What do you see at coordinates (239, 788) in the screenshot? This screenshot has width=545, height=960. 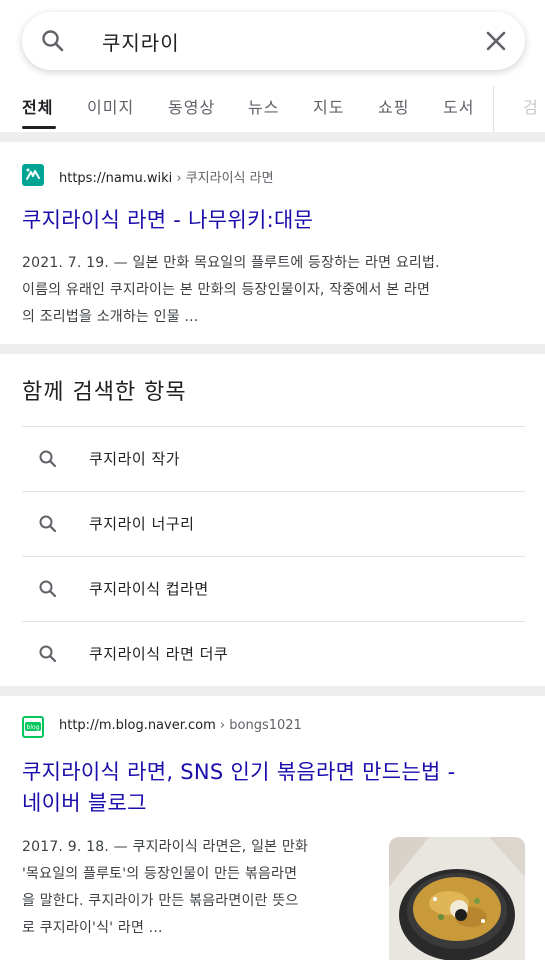 I see `result-title-link: 쿠지라이식 라면, SNS 인기 볶음라면 만드는법 - 네이버 블로그` at bounding box center [239, 788].